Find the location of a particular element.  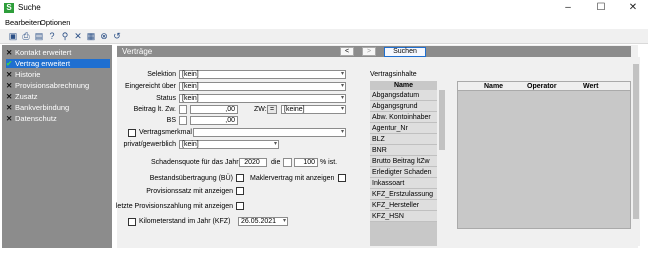

print-icon: ⎙ is located at coordinates (26, 36).